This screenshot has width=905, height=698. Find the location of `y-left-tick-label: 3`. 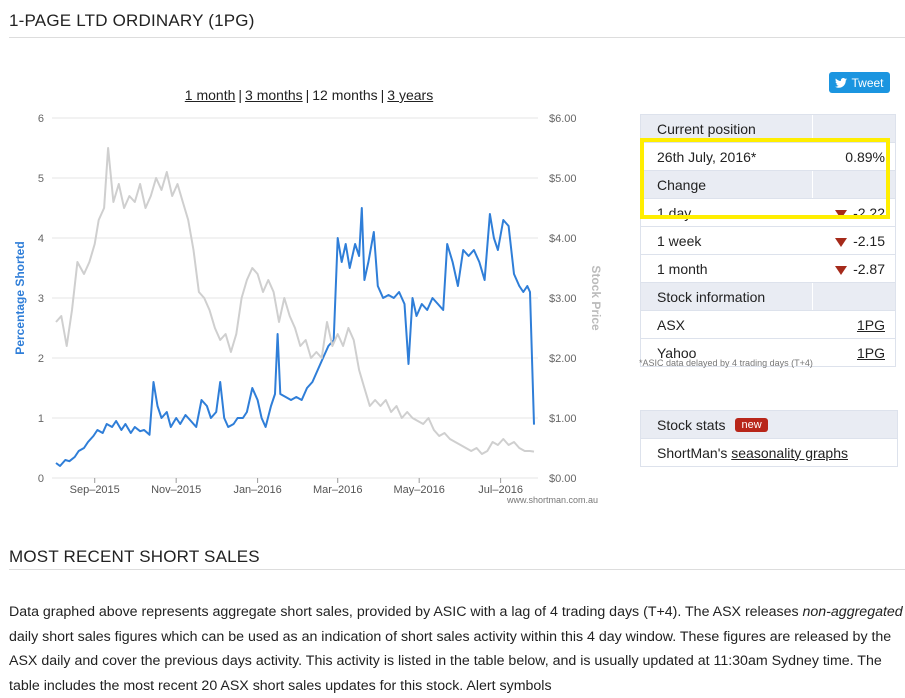

y-left-tick-label: 3 is located at coordinates (41, 299).